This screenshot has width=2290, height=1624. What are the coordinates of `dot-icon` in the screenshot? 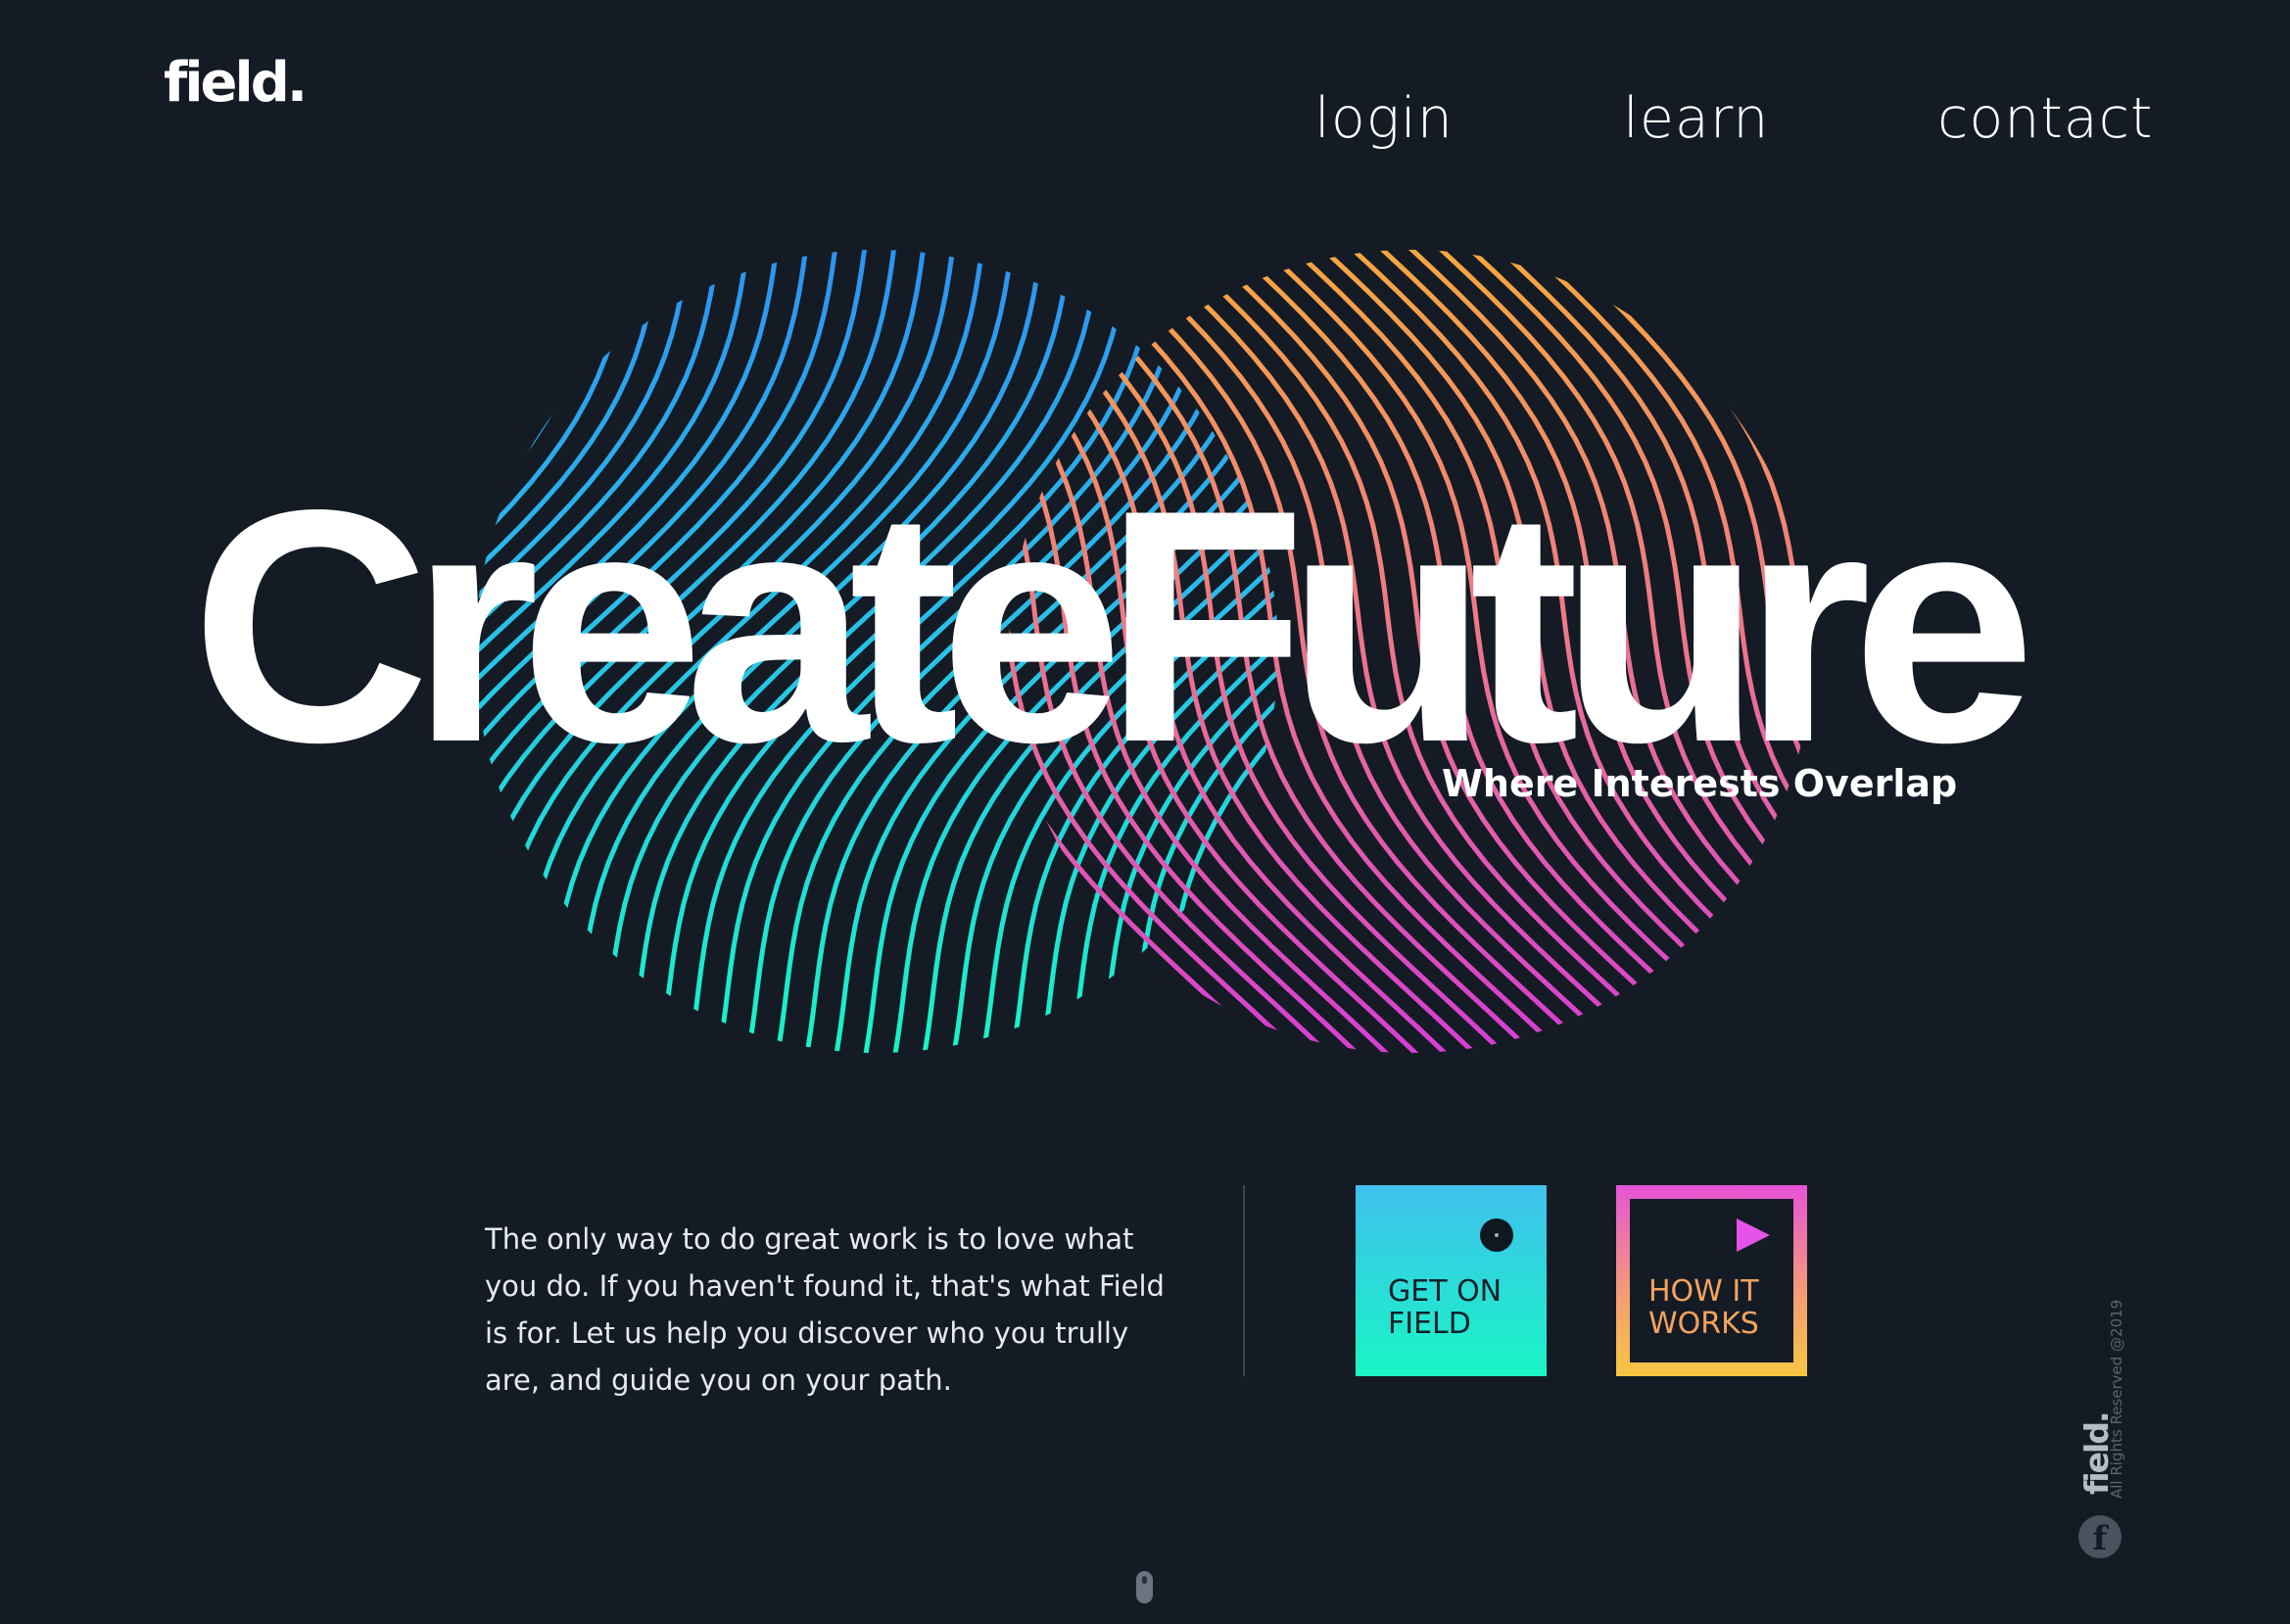 It's located at (1497, 1235).